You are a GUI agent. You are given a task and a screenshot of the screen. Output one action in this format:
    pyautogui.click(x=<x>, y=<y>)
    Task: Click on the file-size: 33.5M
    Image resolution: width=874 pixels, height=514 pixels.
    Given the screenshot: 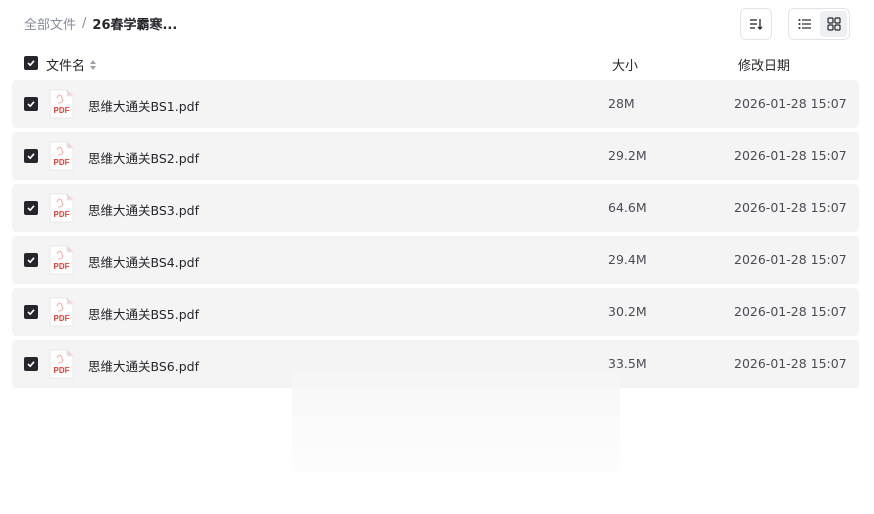 What is the action you would take?
    pyautogui.click(x=627, y=363)
    